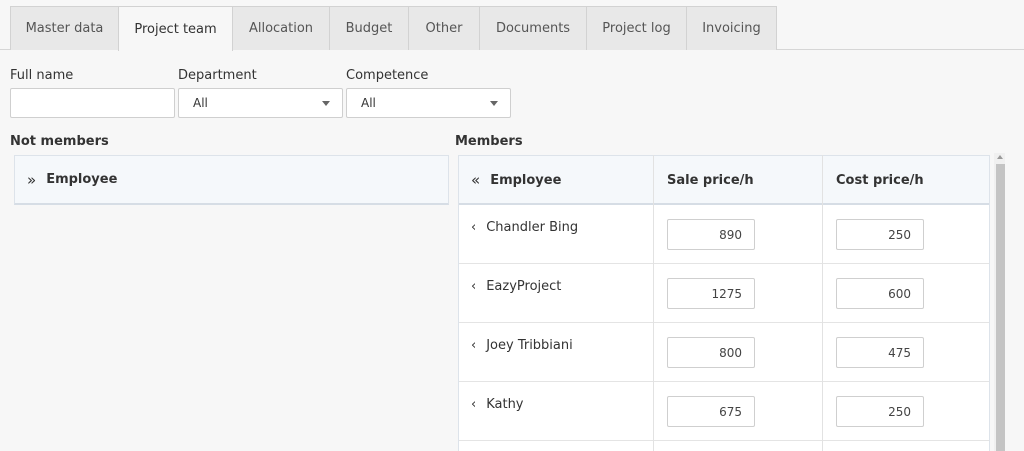 The image size is (1024, 451). Describe the element at coordinates (260, 103) in the screenshot. I see `department-select: All` at that location.